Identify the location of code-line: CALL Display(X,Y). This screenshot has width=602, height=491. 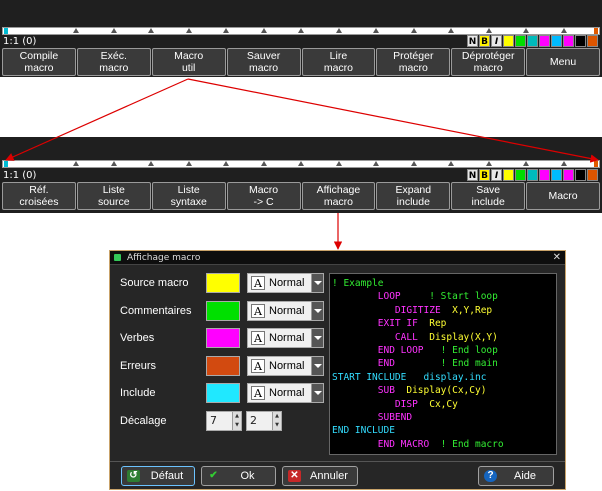
(443, 337).